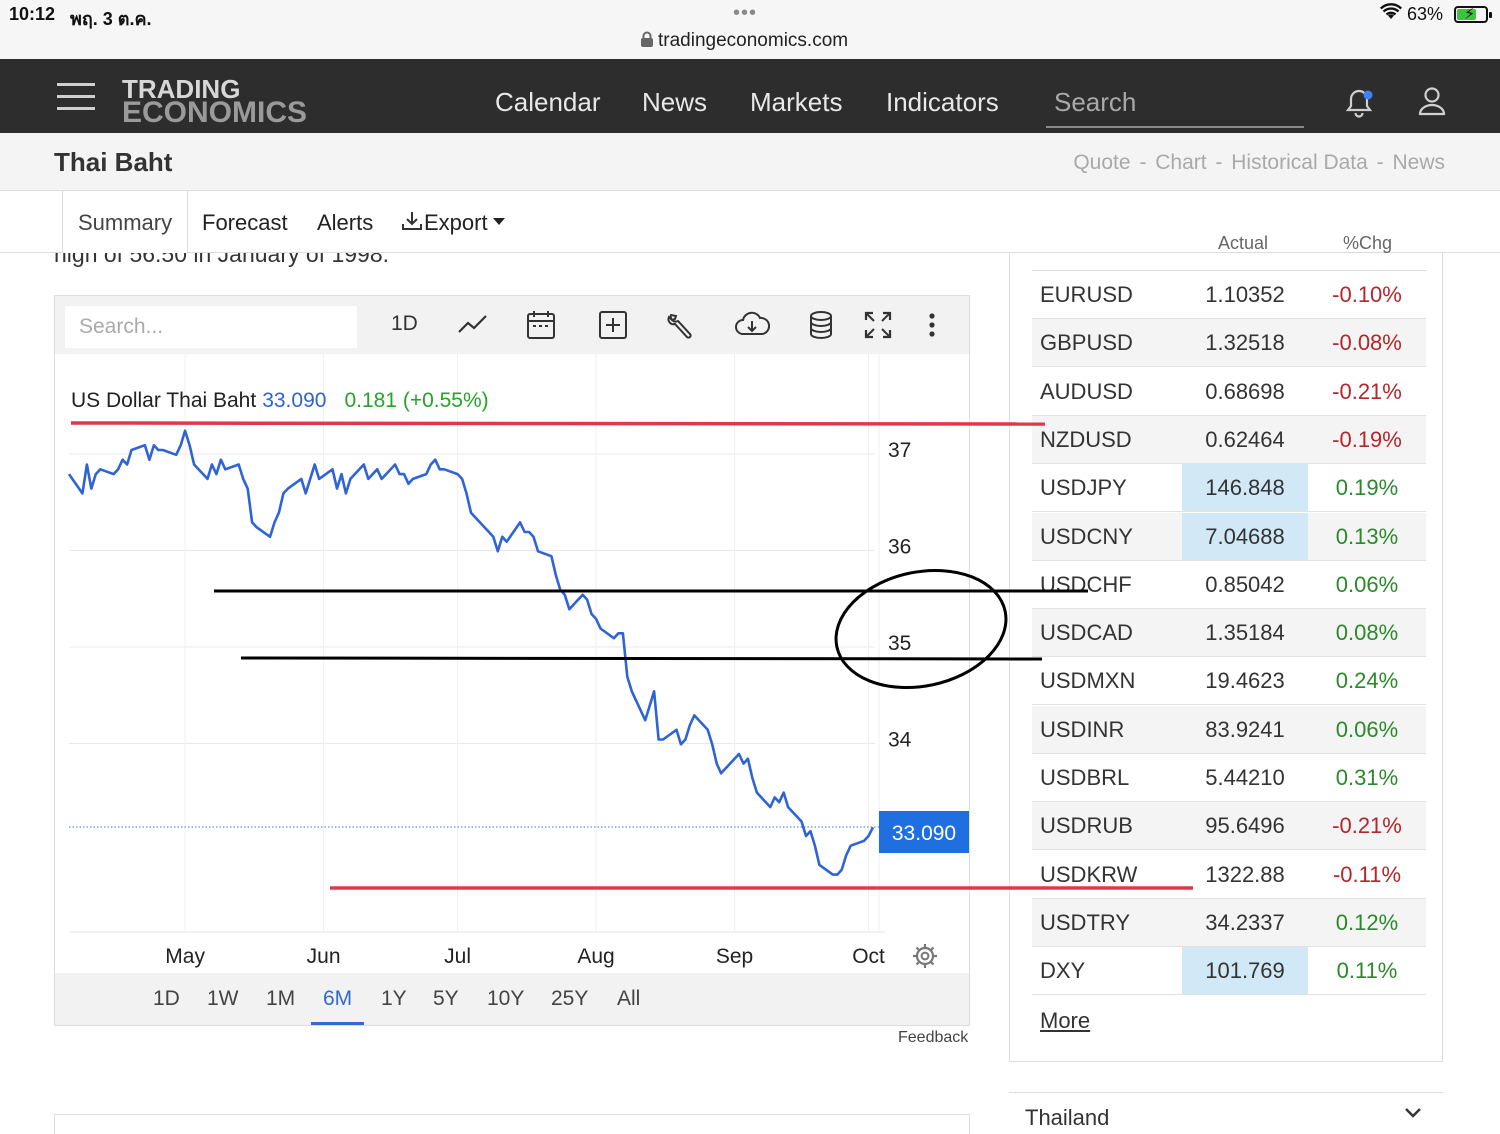 The width and height of the screenshot is (1500, 1134). Describe the element at coordinates (1065, 1021) in the screenshot. I see `more-link: More` at that location.